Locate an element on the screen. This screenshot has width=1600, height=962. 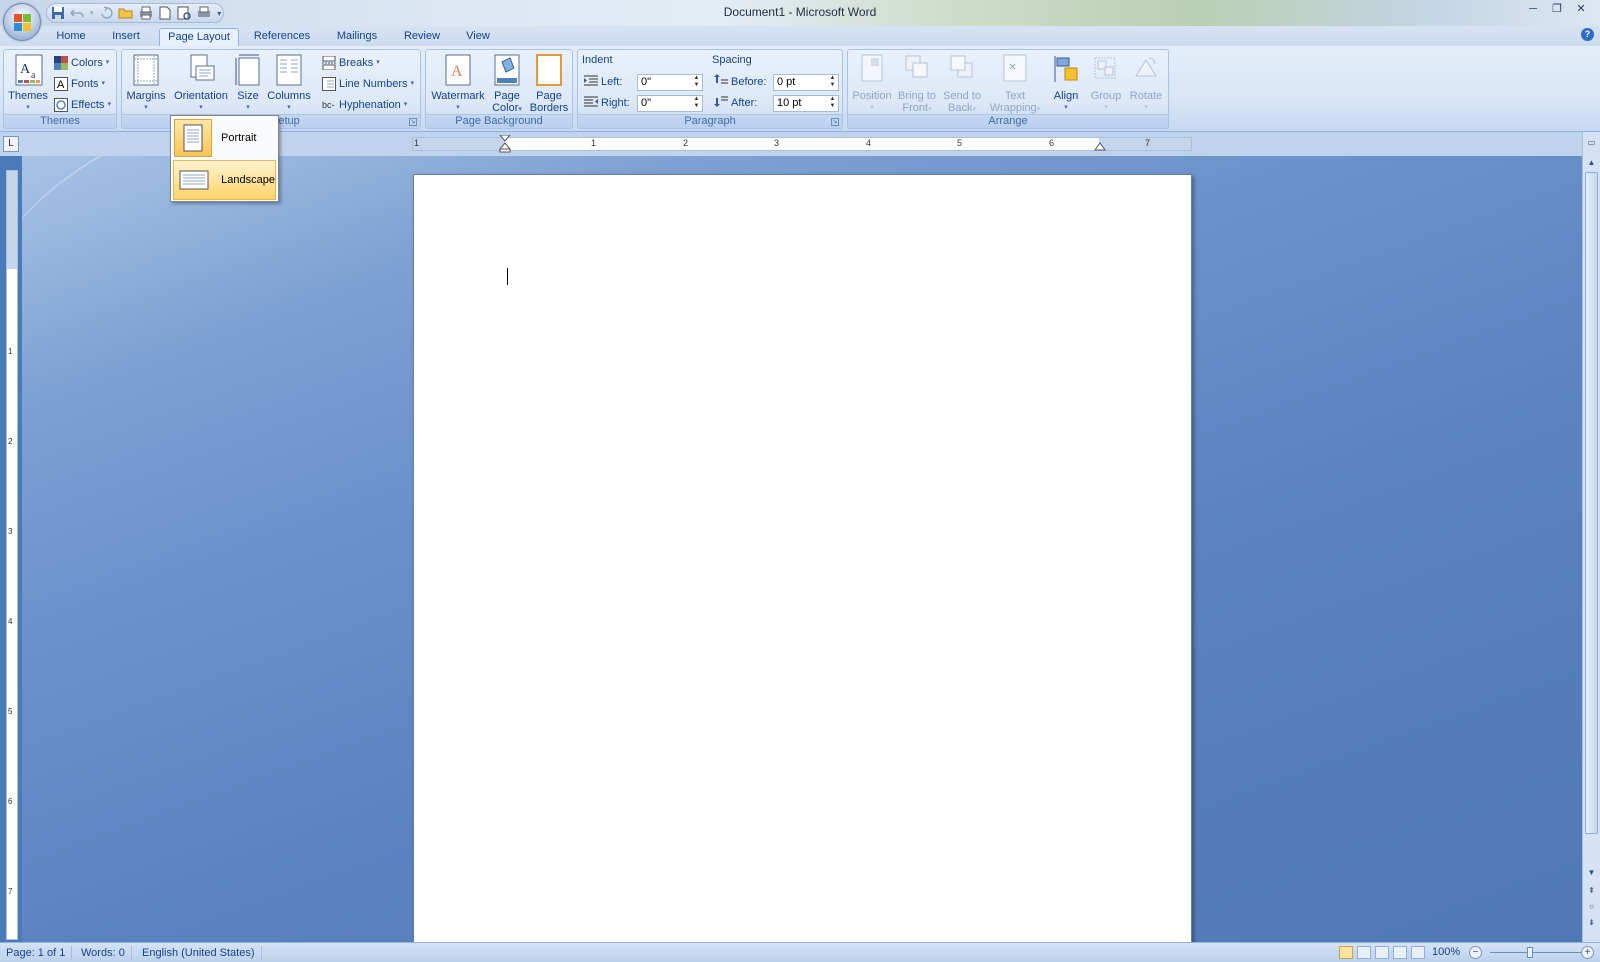
tab-references: References is located at coordinates (282, 37).